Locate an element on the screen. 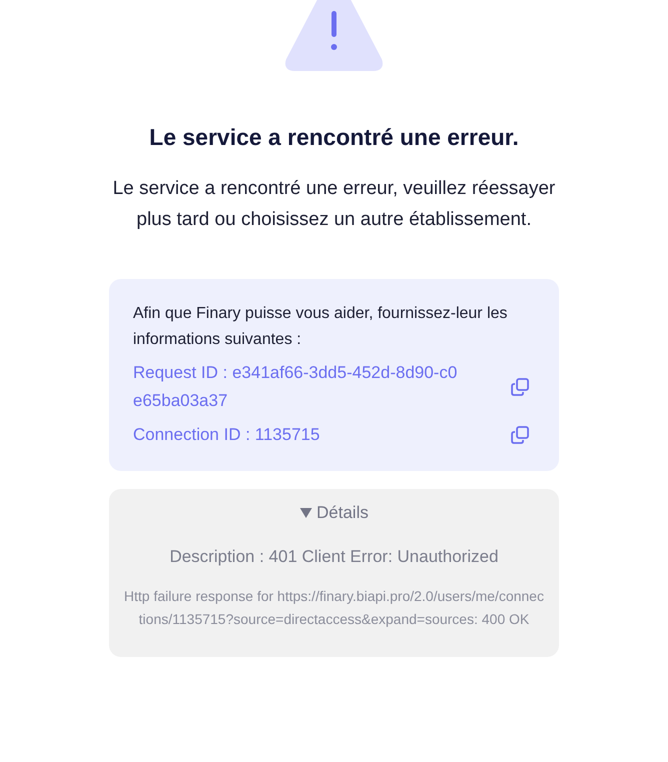 The image size is (668, 762). details-toggle: Détails is located at coordinates (334, 513).